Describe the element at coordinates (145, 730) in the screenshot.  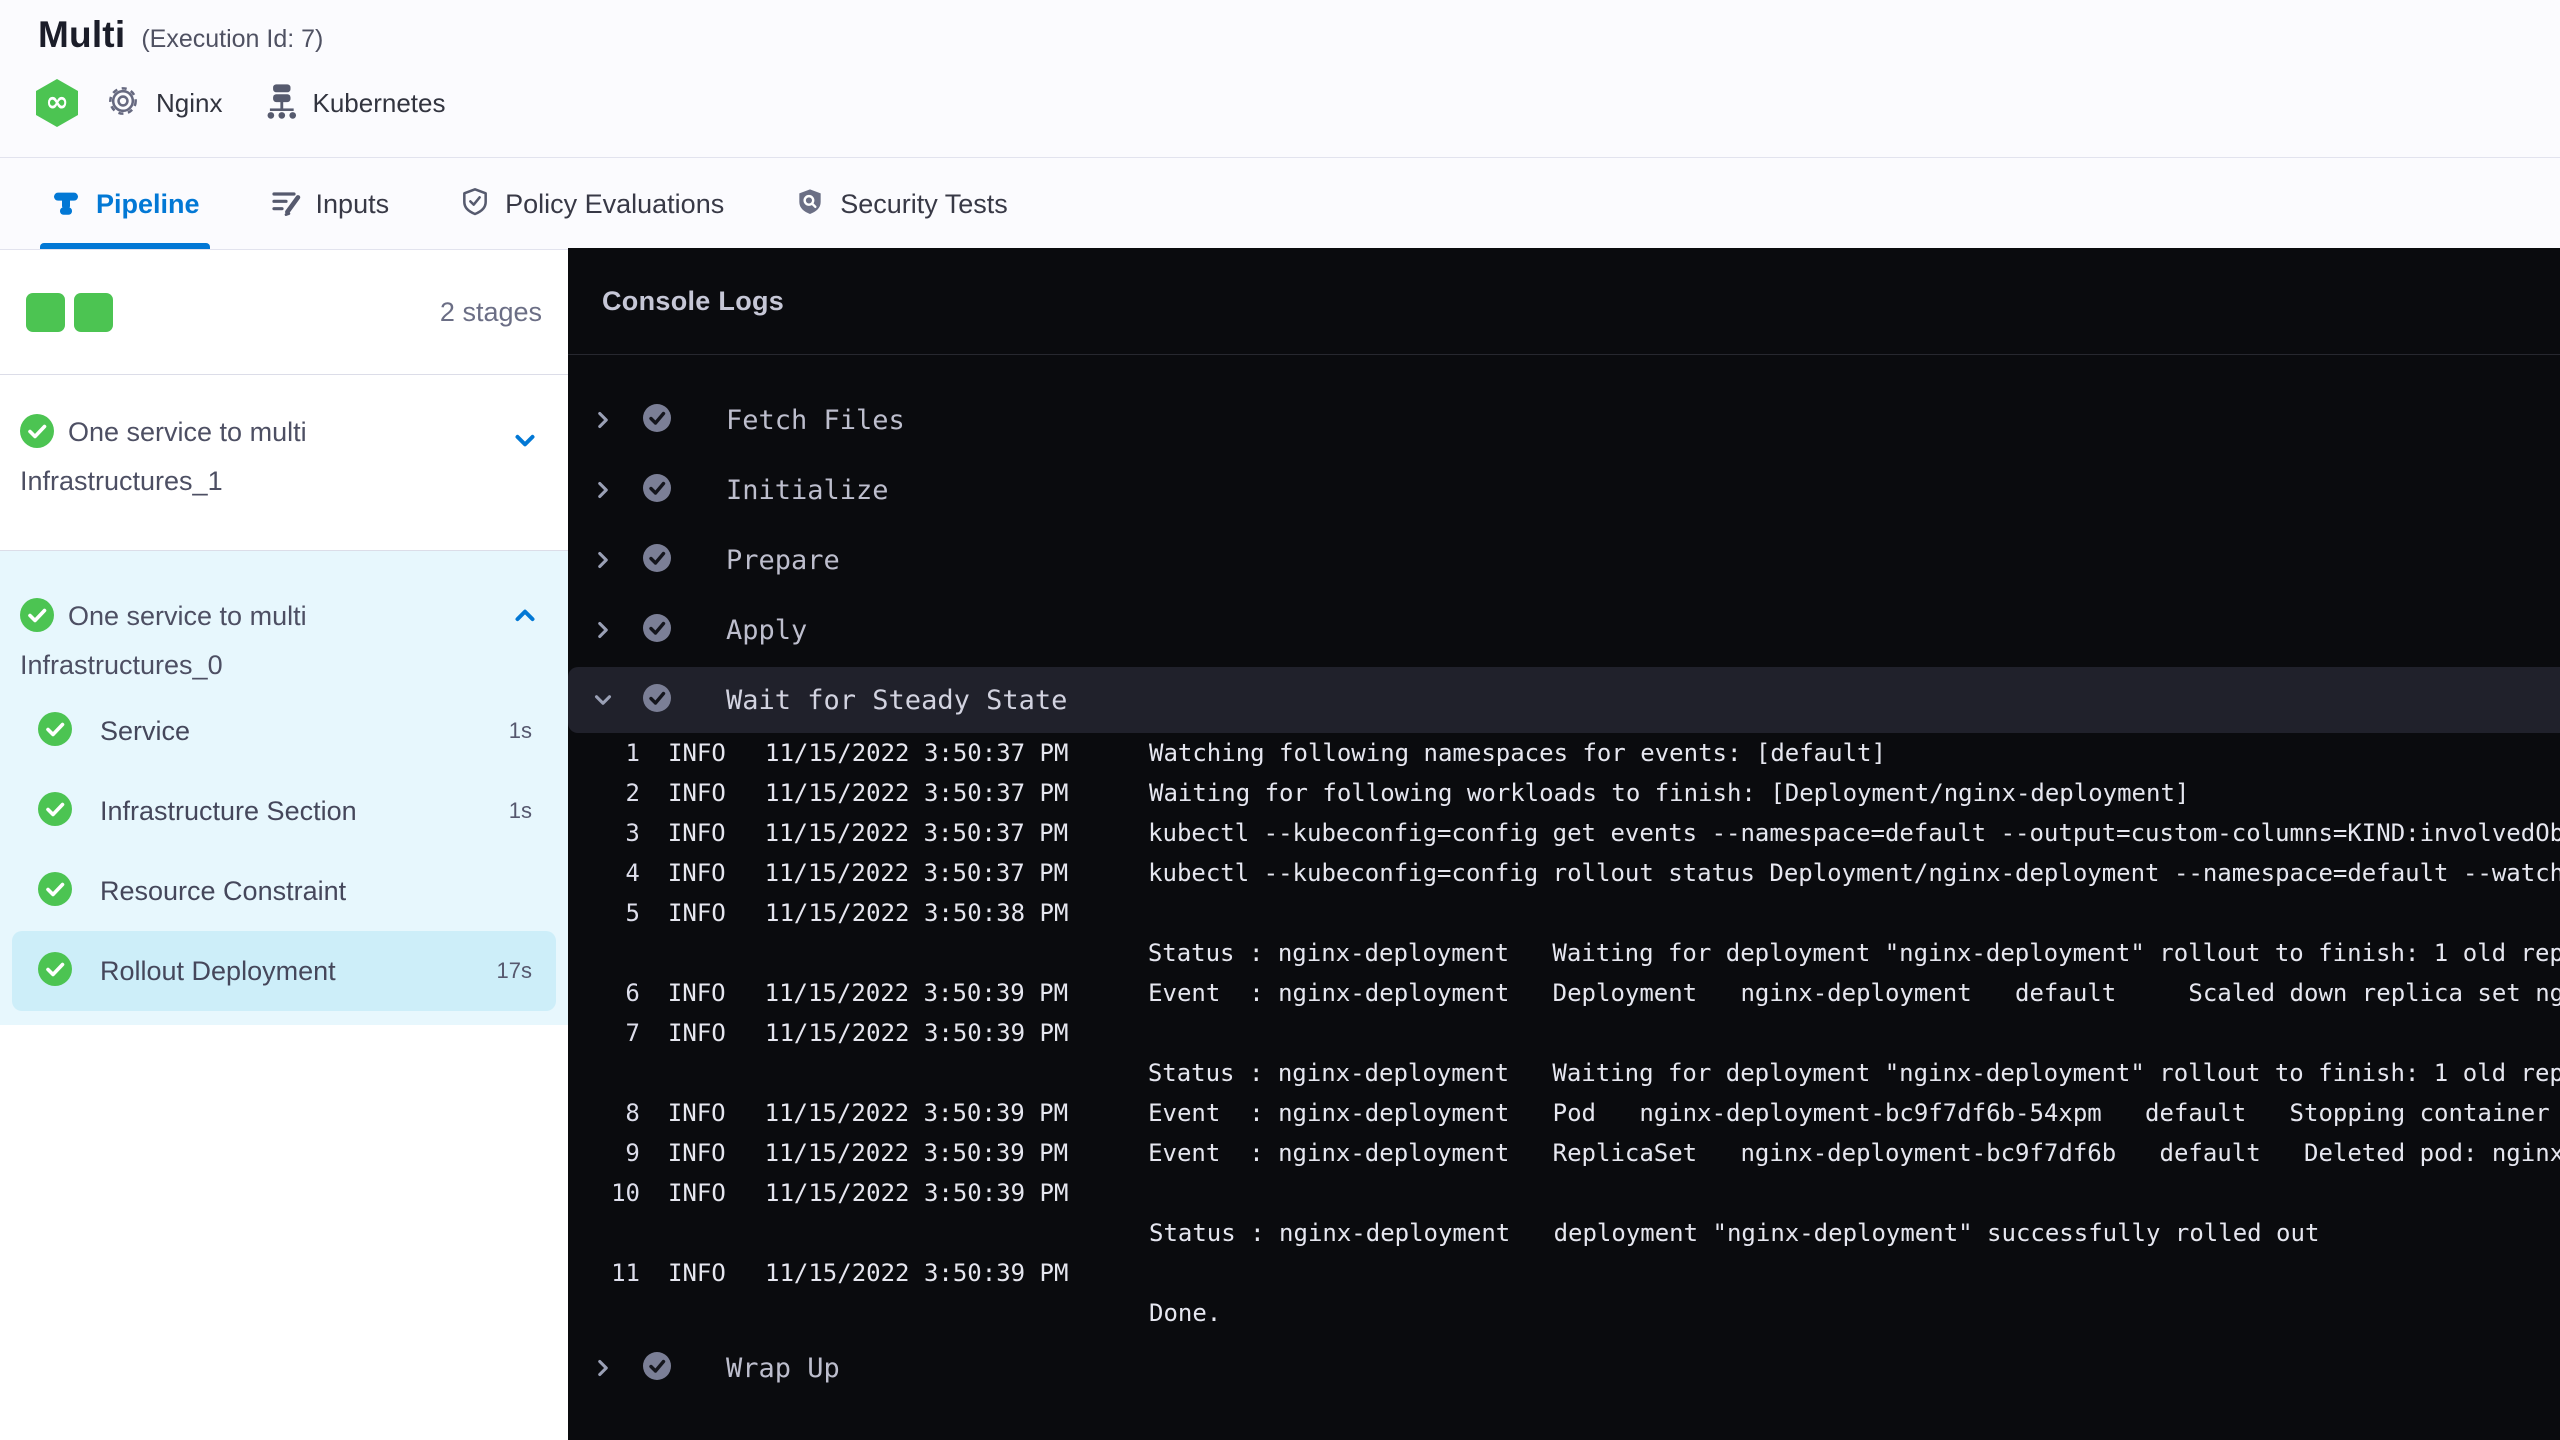
I see `step-label: Service` at that location.